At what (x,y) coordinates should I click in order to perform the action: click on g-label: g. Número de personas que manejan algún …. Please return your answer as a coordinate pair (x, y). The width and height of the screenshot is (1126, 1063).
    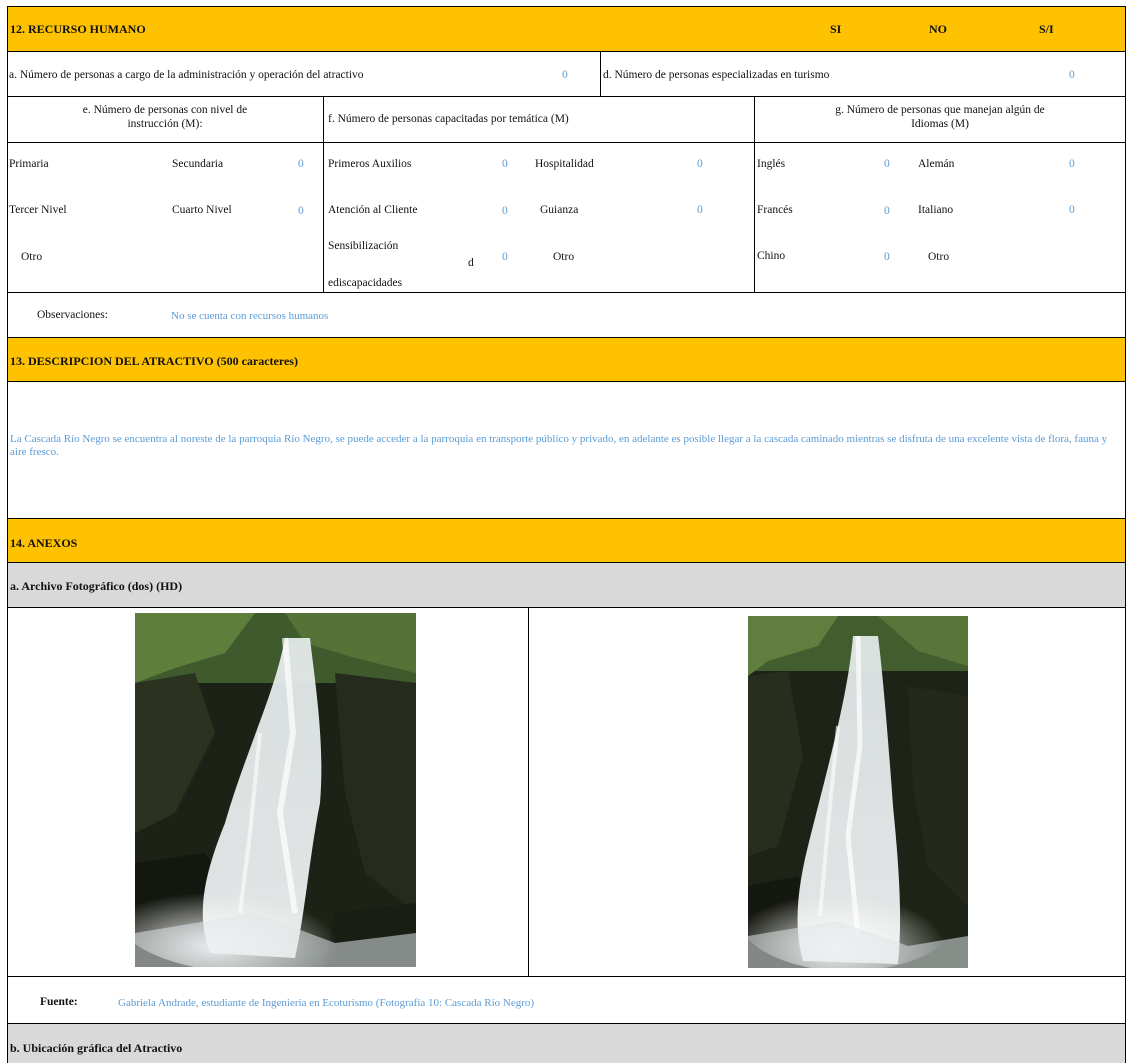
    Looking at the image, I should click on (940, 117).